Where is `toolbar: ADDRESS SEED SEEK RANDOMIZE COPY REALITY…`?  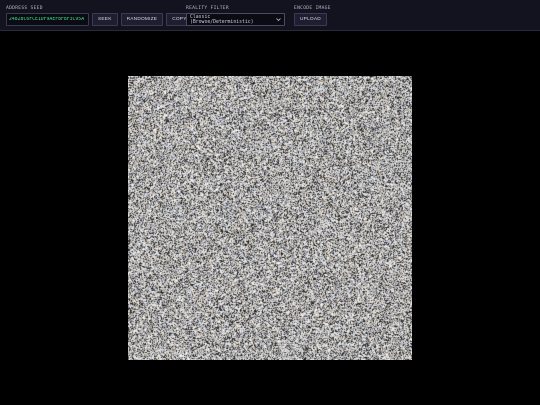
toolbar: ADDRESS SEED SEEK RANDOMIZE COPY REALITY… is located at coordinates (270, 15).